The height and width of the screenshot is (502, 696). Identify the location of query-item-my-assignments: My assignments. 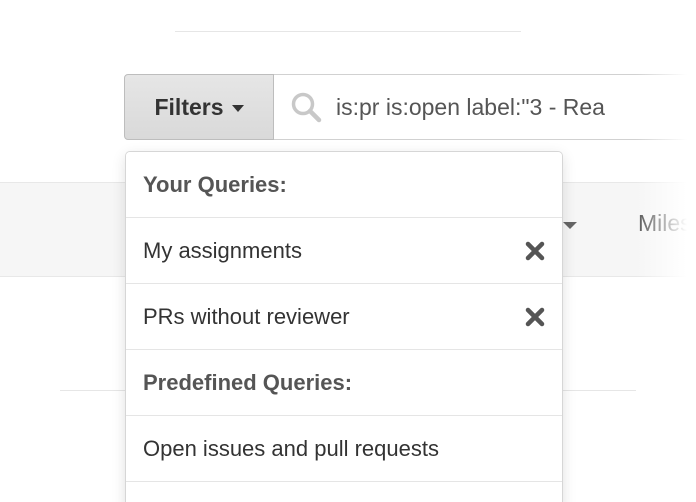
(344, 251).